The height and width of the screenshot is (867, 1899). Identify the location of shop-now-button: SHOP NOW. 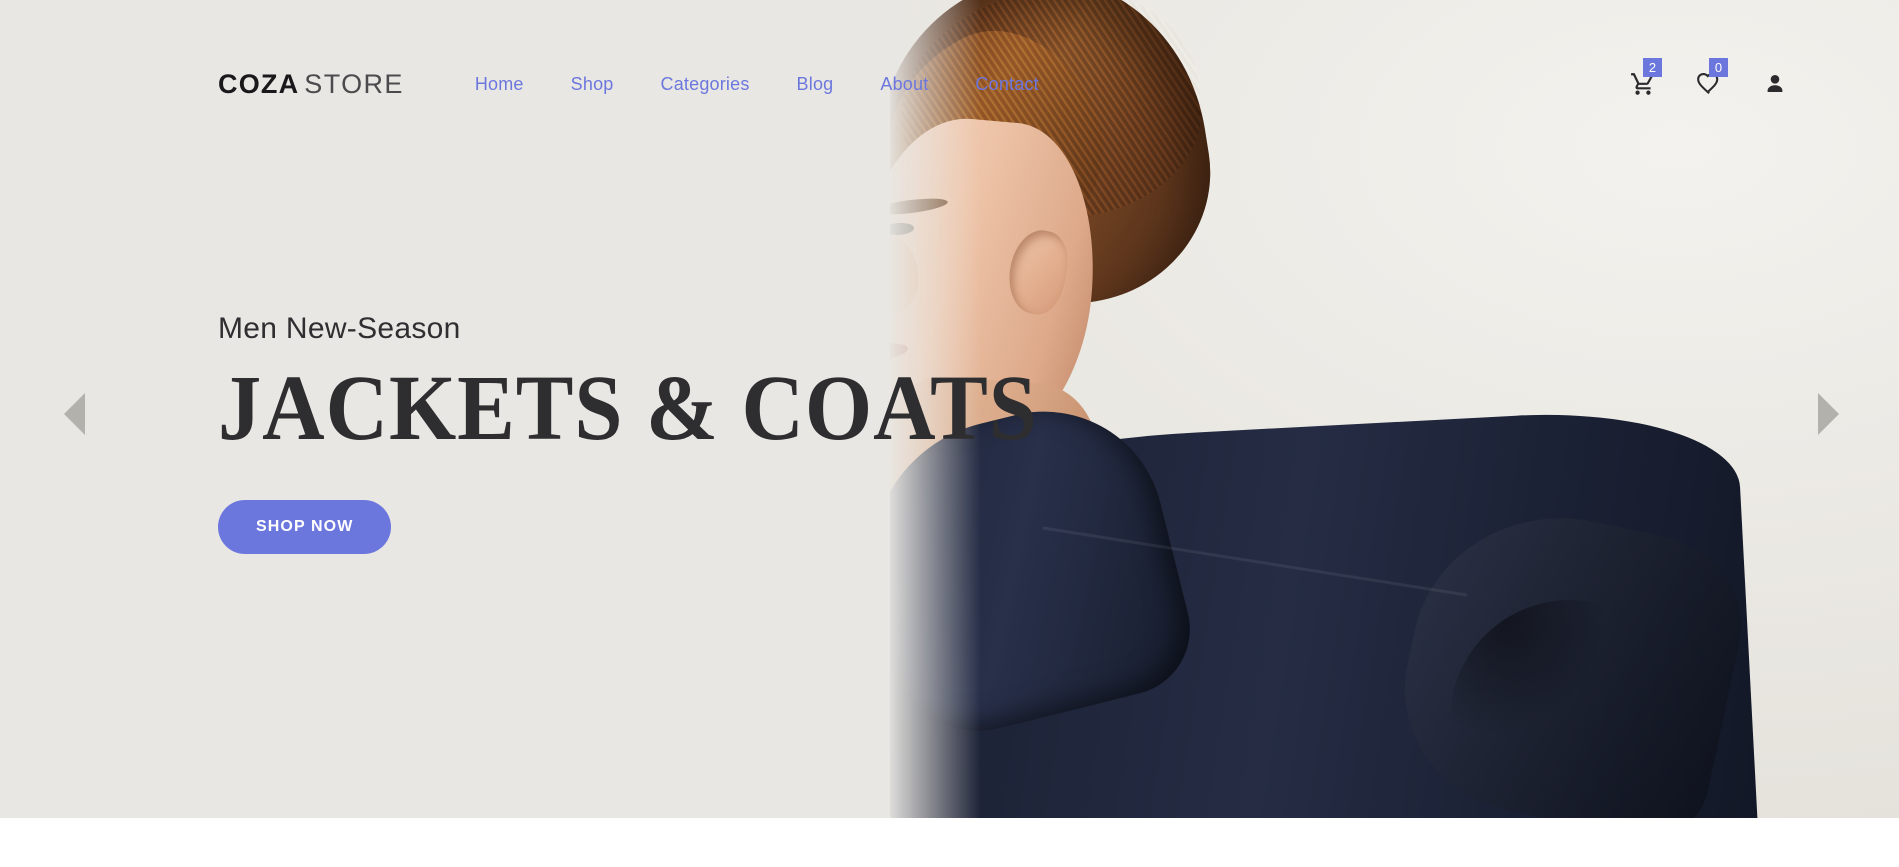
(305, 527).